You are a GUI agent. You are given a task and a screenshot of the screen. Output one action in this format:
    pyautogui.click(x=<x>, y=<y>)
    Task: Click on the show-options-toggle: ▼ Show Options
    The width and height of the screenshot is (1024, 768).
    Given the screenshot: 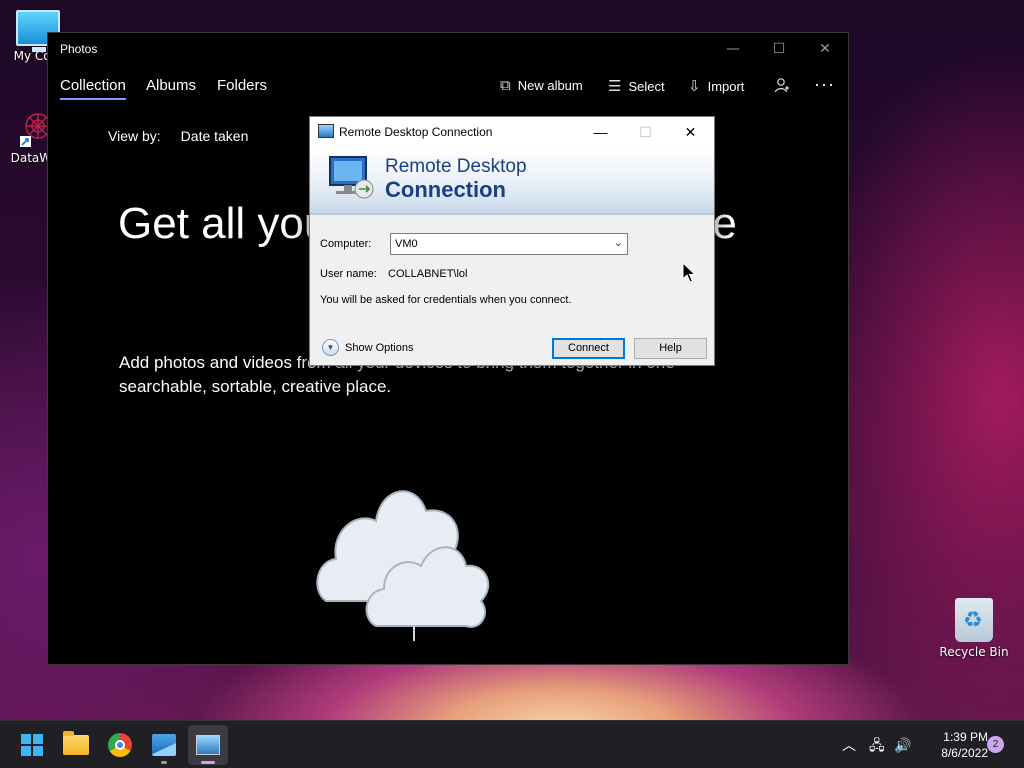 What is the action you would take?
    pyautogui.click(x=367, y=347)
    